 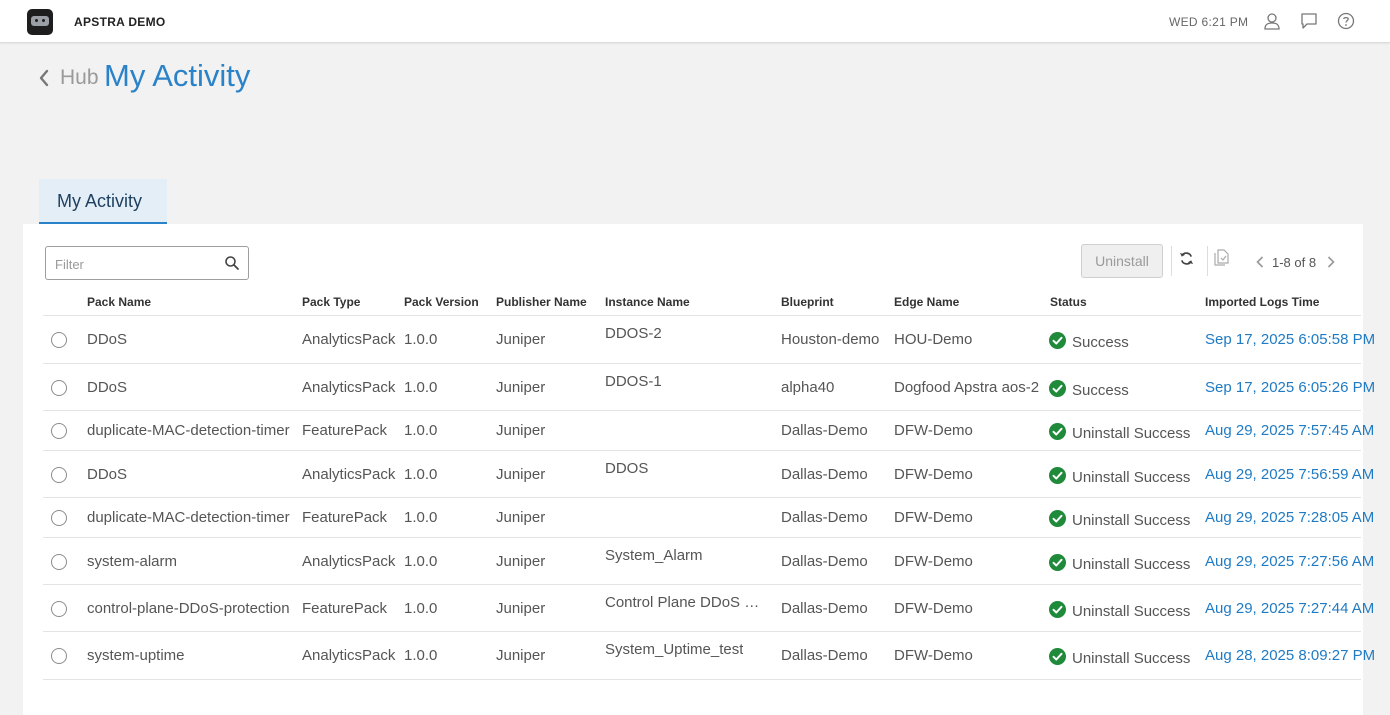 What do you see at coordinates (188, 608) in the screenshot?
I see `pack-name-cell: control-plane-DDoS-protection` at bounding box center [188, 608].